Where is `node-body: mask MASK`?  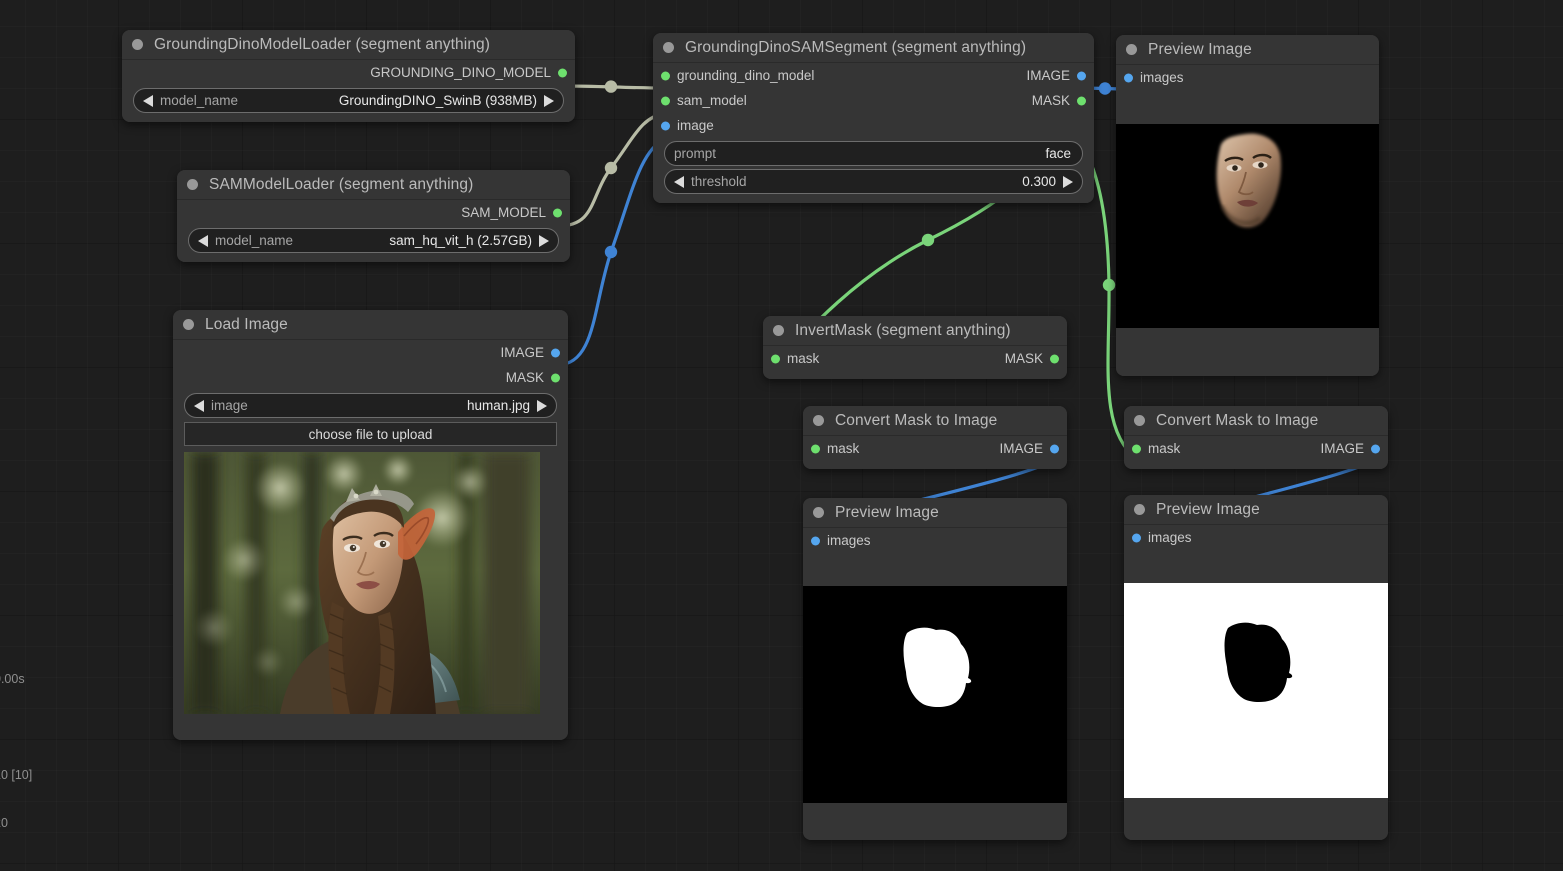
node-body: mask MASK is located at coordinates (915, 362).